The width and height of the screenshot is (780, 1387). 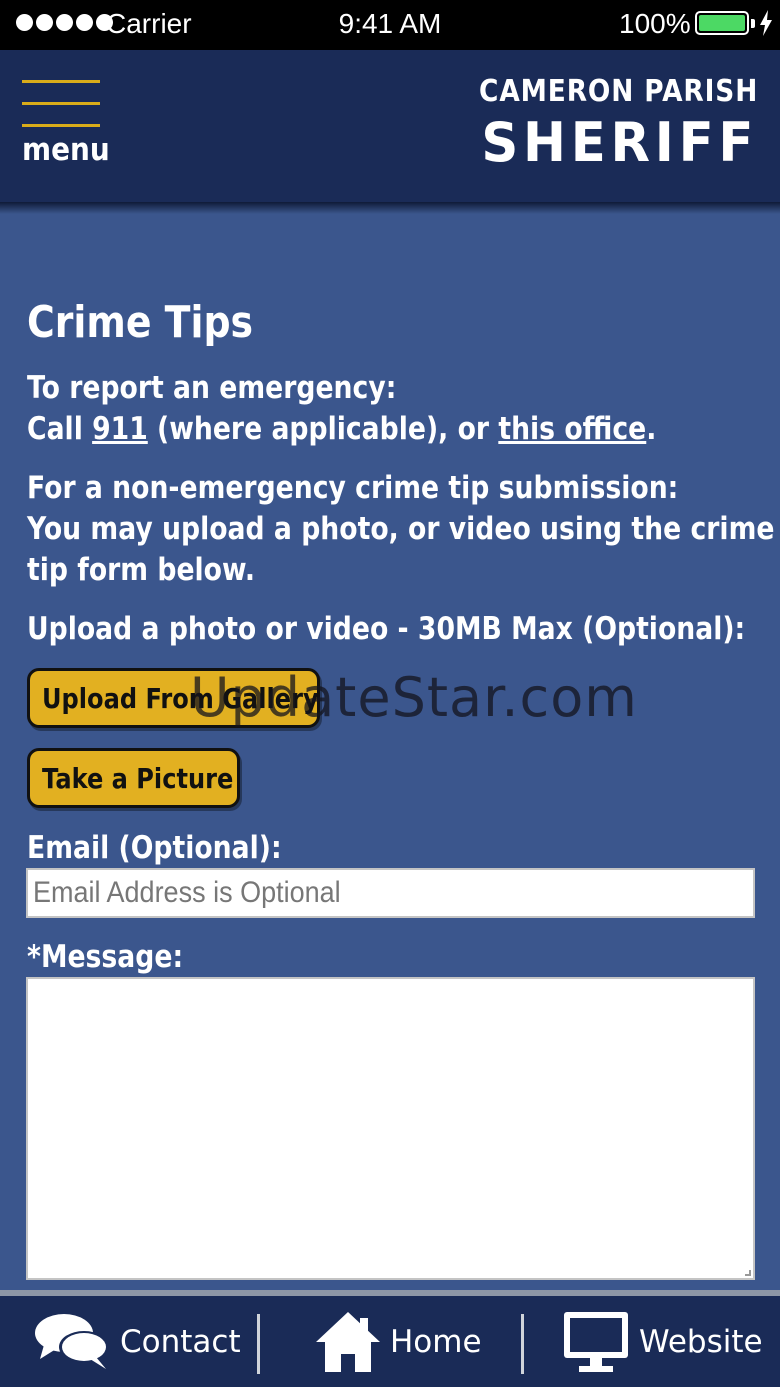 I want to click on message-label: *Message:, so click(x=105, y=957).